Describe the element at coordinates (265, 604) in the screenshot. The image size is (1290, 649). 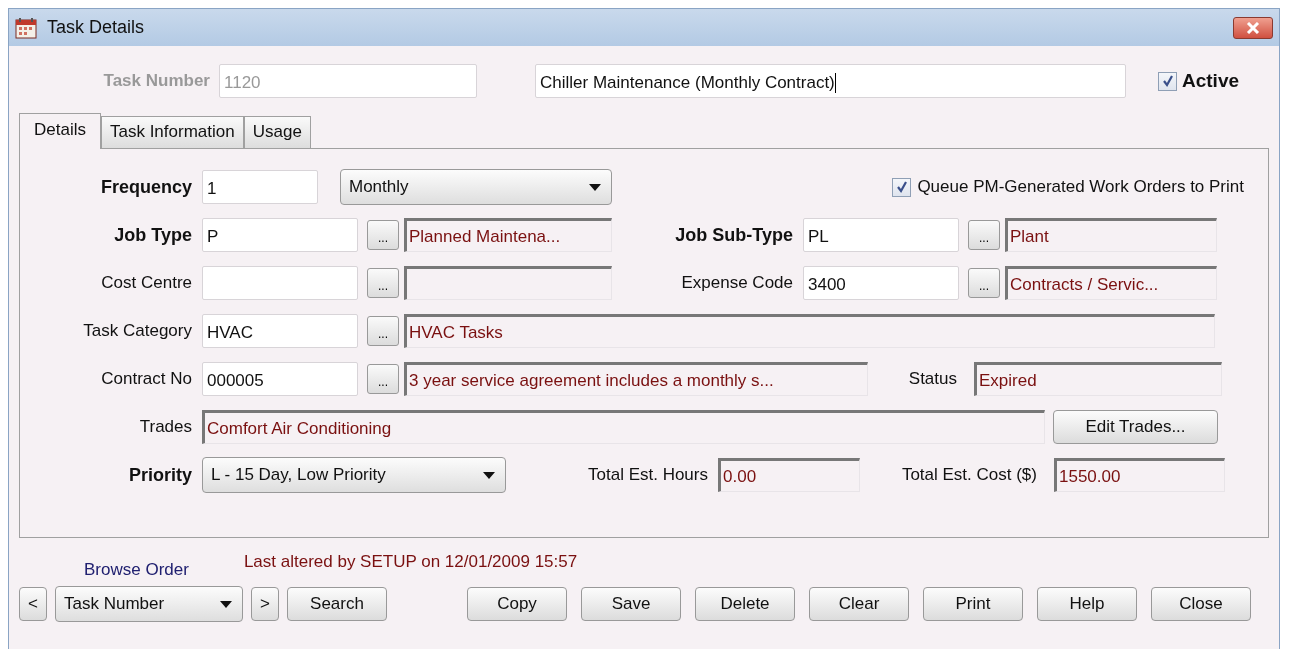
I see `next-button: >` at that location.